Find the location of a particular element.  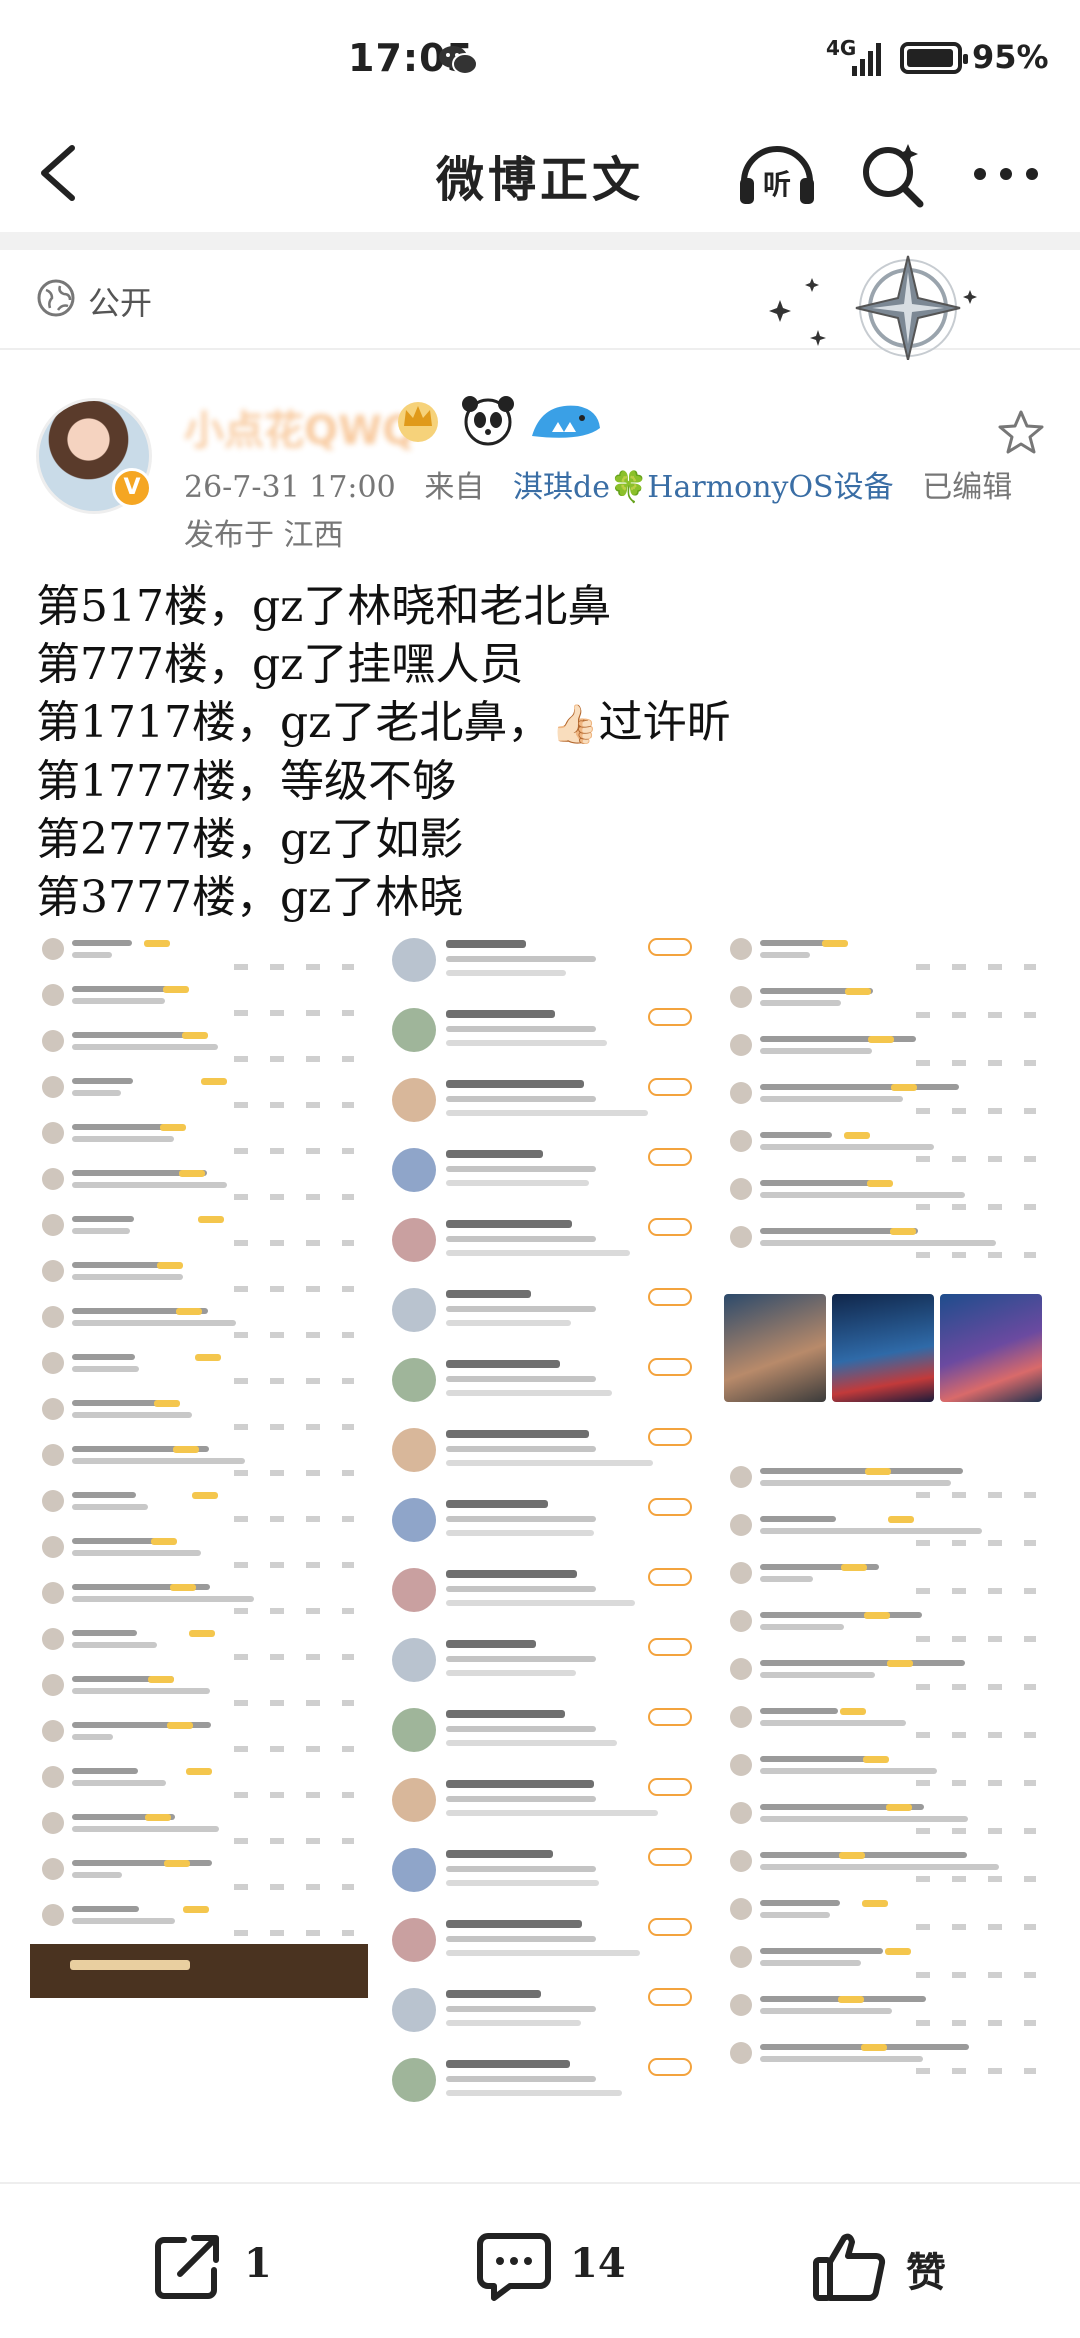

post-line: 第3777楼，gz了林晓 is located at coordinates (250, 897).